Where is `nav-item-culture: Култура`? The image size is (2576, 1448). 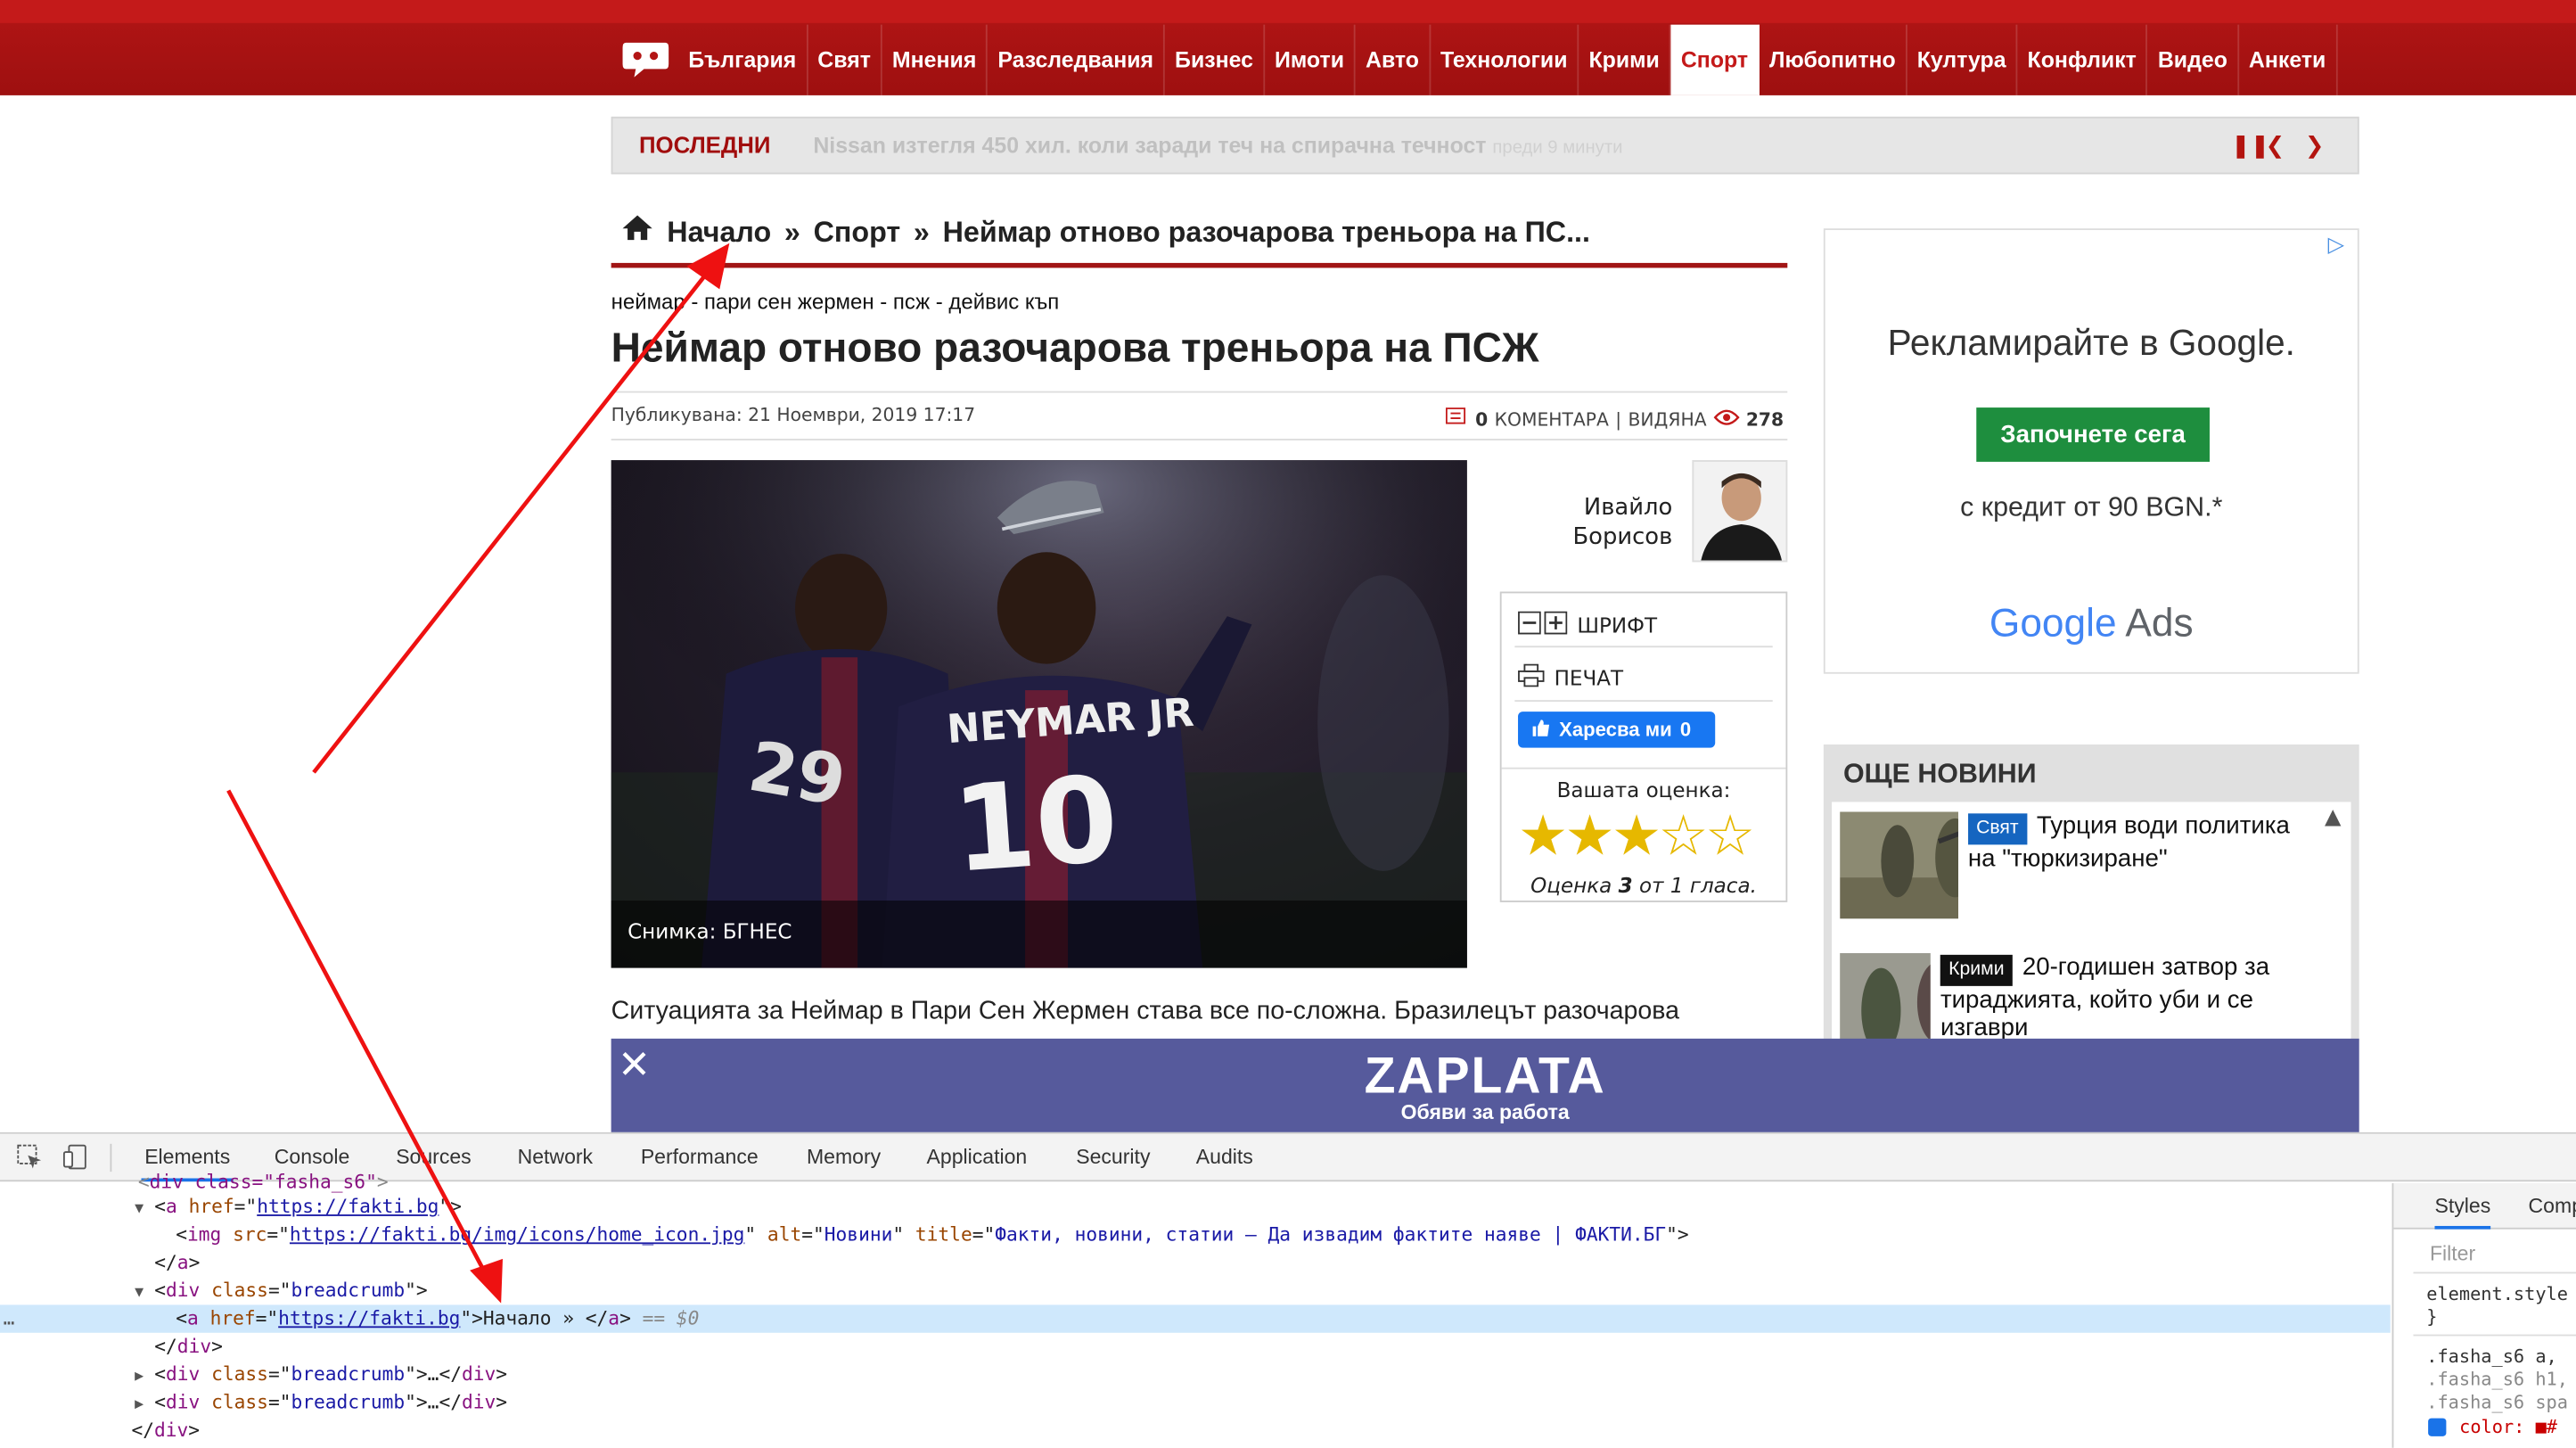 nav-item-culture: Култура is located at coordinates (1962, 59).